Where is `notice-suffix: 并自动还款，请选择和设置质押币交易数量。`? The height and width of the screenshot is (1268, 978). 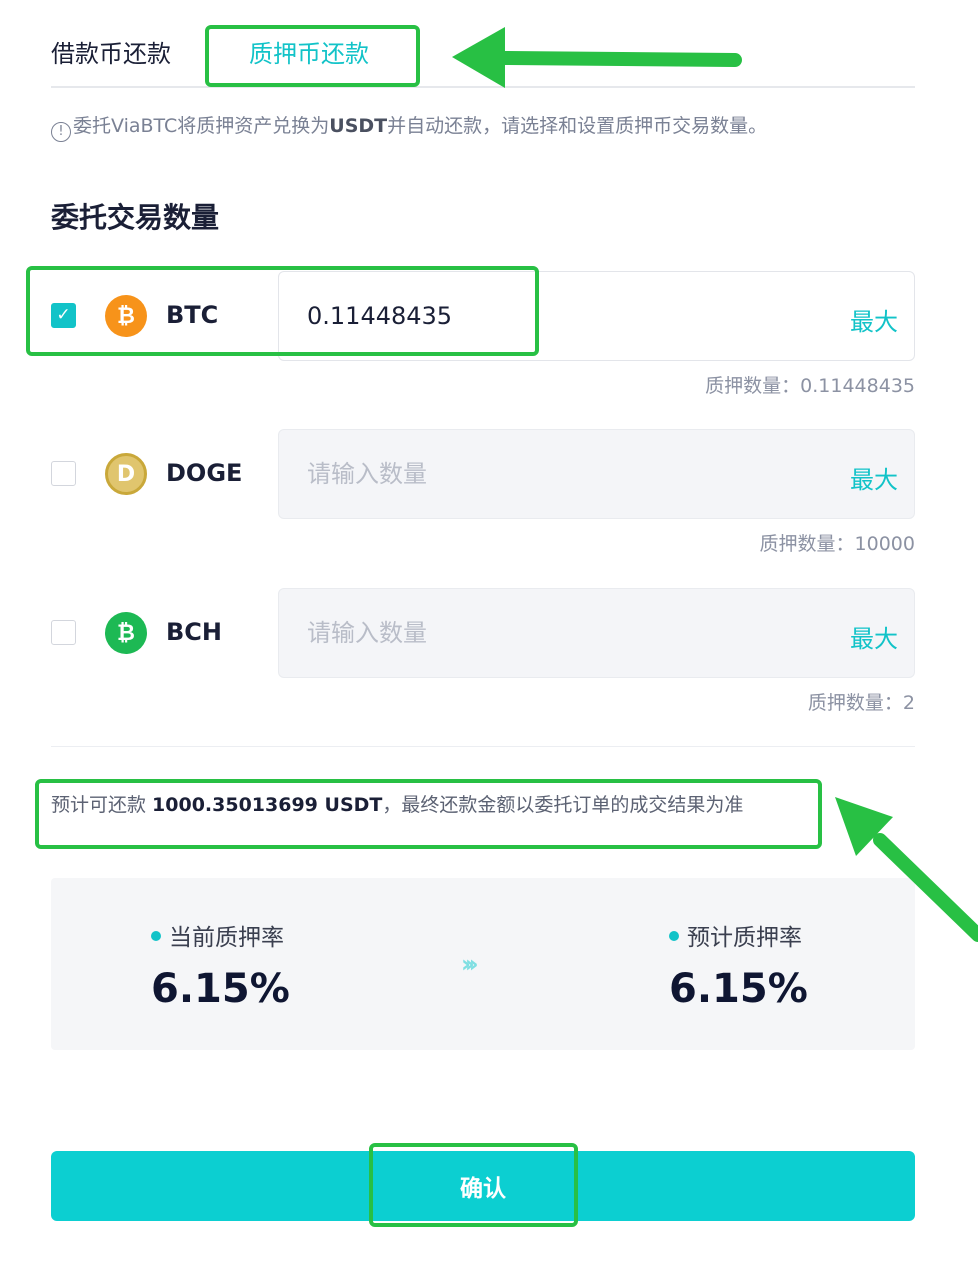
notice-suffix: 并自动还款，请选择和设置质押币交易数量。 is located at coordinates (577, 126).